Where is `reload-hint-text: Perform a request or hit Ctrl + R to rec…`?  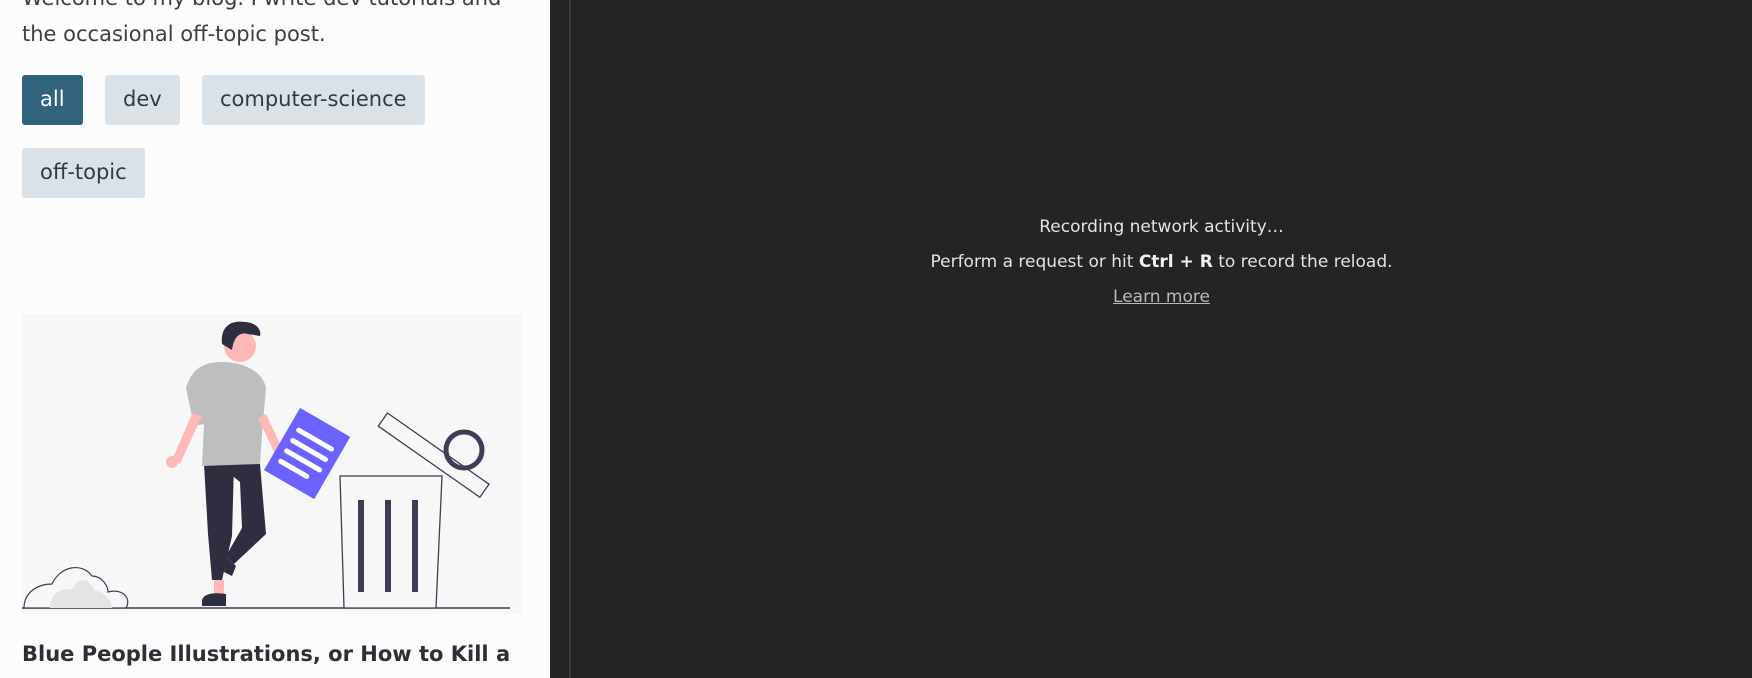 reload-hint-text: Perform a request or hit Ctrl + R to rec… is located at coordinates (1161, 262).